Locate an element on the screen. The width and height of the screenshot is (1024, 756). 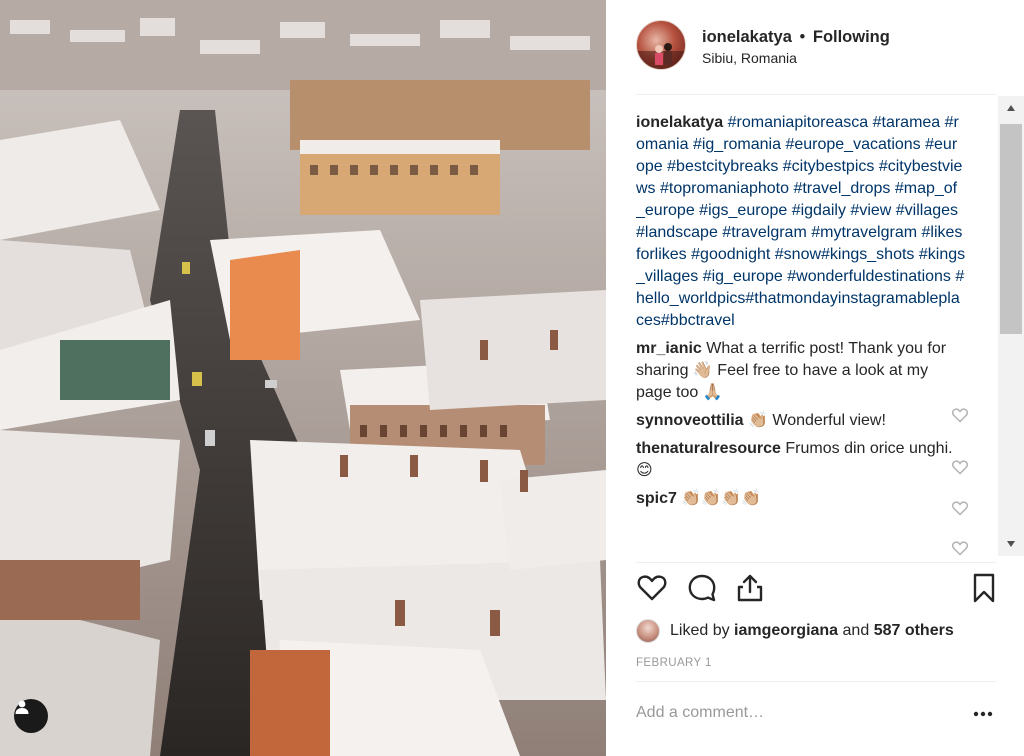
comment-username: synnoveottilia is located at coordinates (690, 420).